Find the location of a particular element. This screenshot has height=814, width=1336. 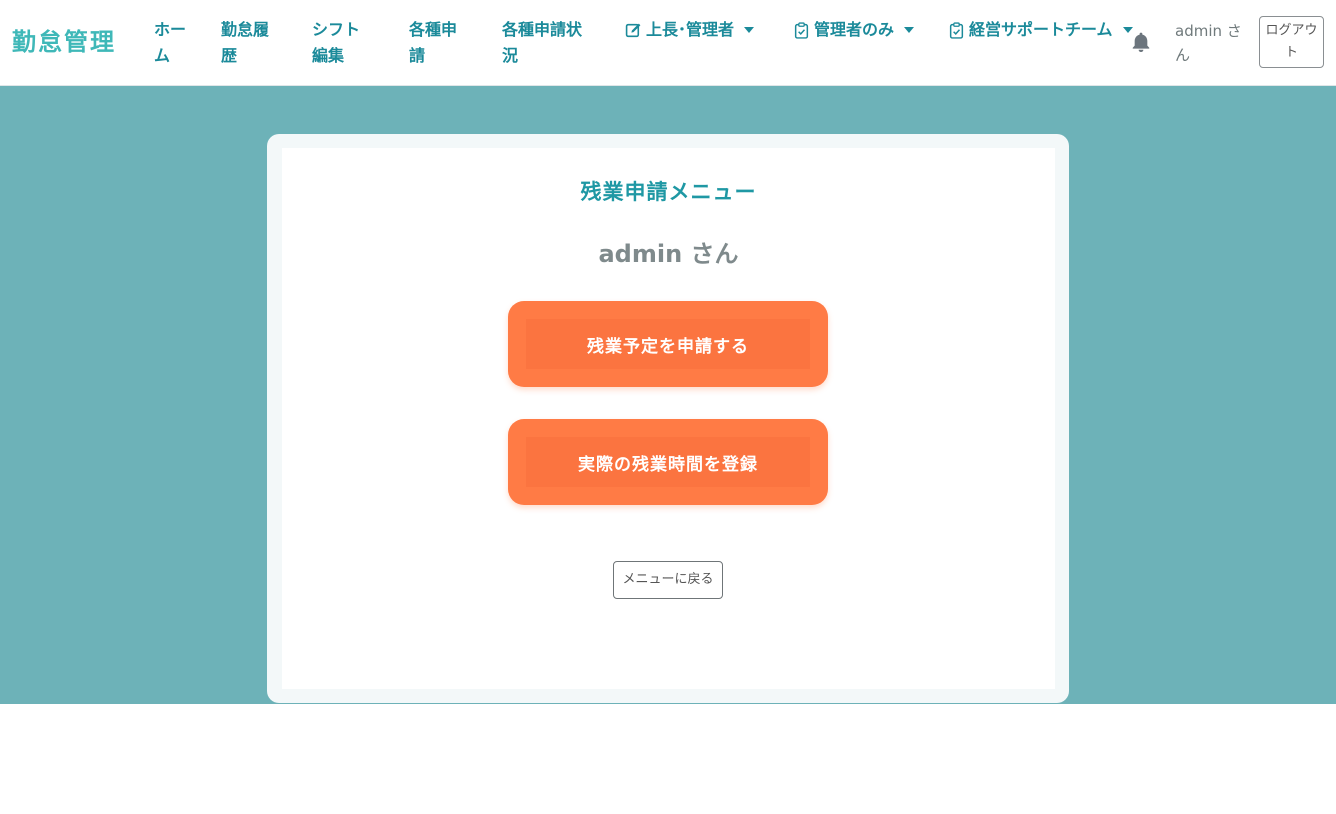

nav-dropdown-admin-only: 管理者のみ is located at coordinates (854, 30).